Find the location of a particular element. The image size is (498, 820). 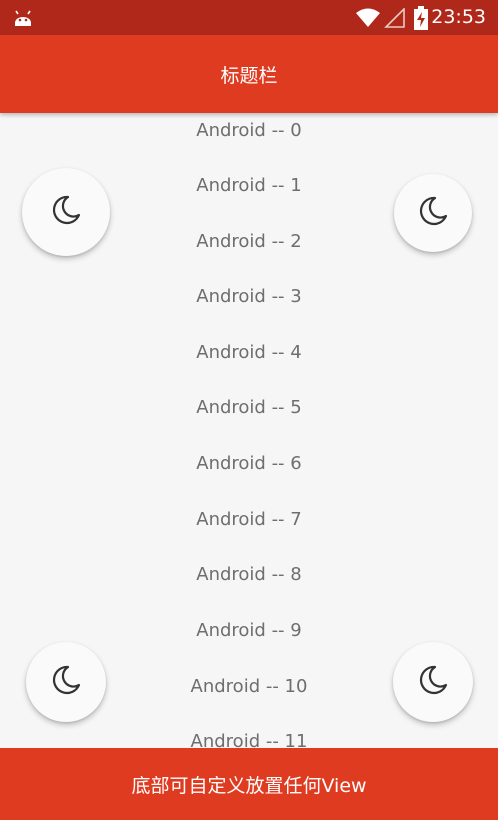

fab-bottom-right is located at coordinates (433, 682).